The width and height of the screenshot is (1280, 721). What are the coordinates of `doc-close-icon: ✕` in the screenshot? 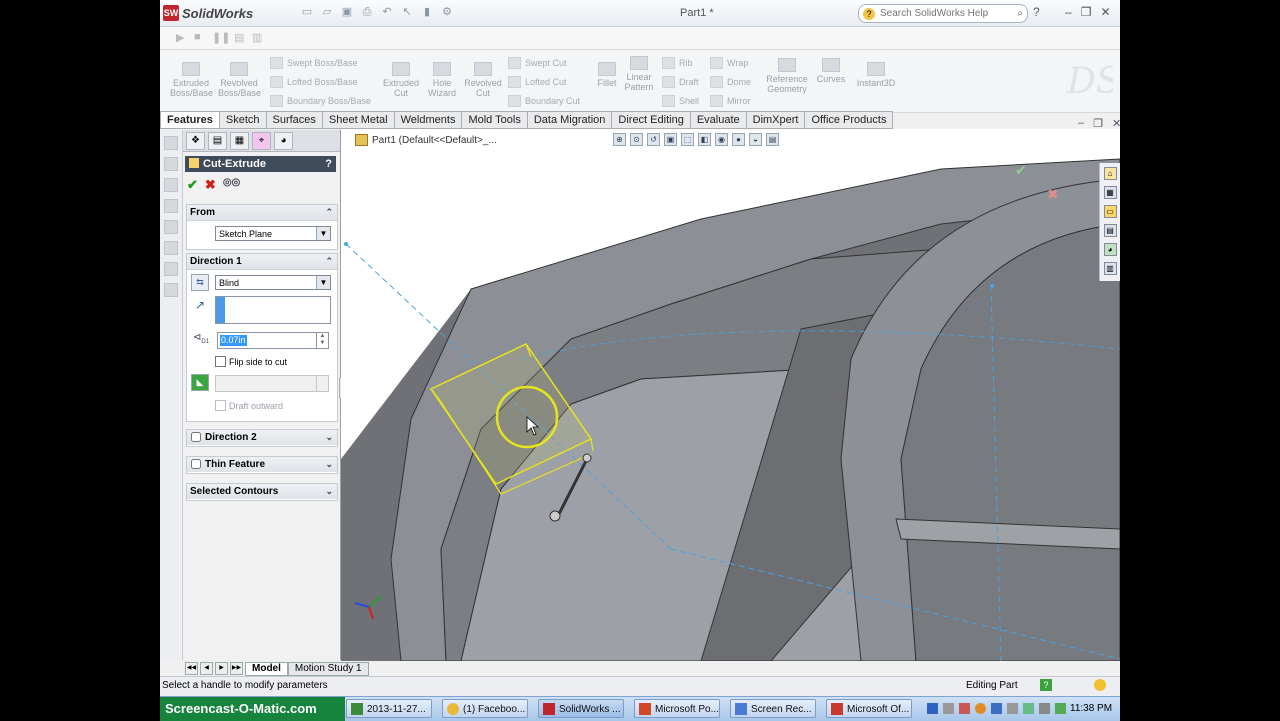 It's located at (1116, 123).